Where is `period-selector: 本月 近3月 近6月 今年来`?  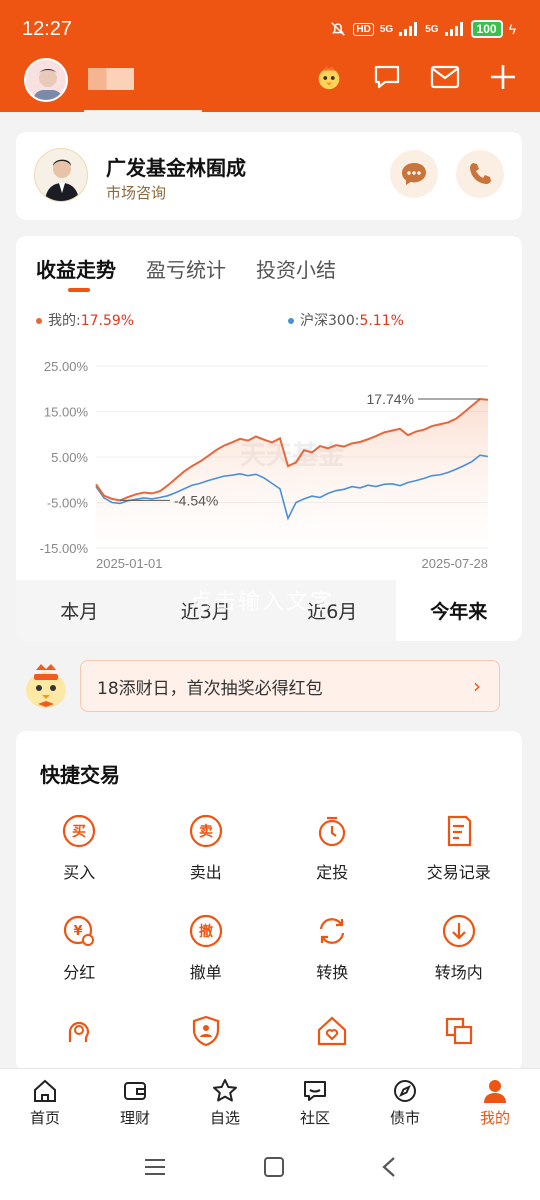 period-selector: 本月 近3月 近6月 今年来 is located at coordinates (269, 610).